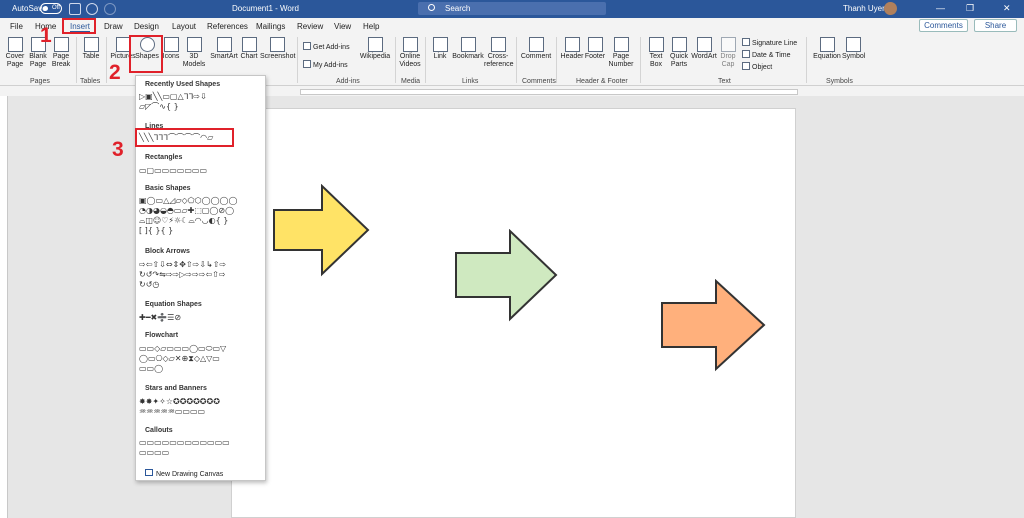  I want to click on group-symbols-label: Symbols, so click(839, 81).